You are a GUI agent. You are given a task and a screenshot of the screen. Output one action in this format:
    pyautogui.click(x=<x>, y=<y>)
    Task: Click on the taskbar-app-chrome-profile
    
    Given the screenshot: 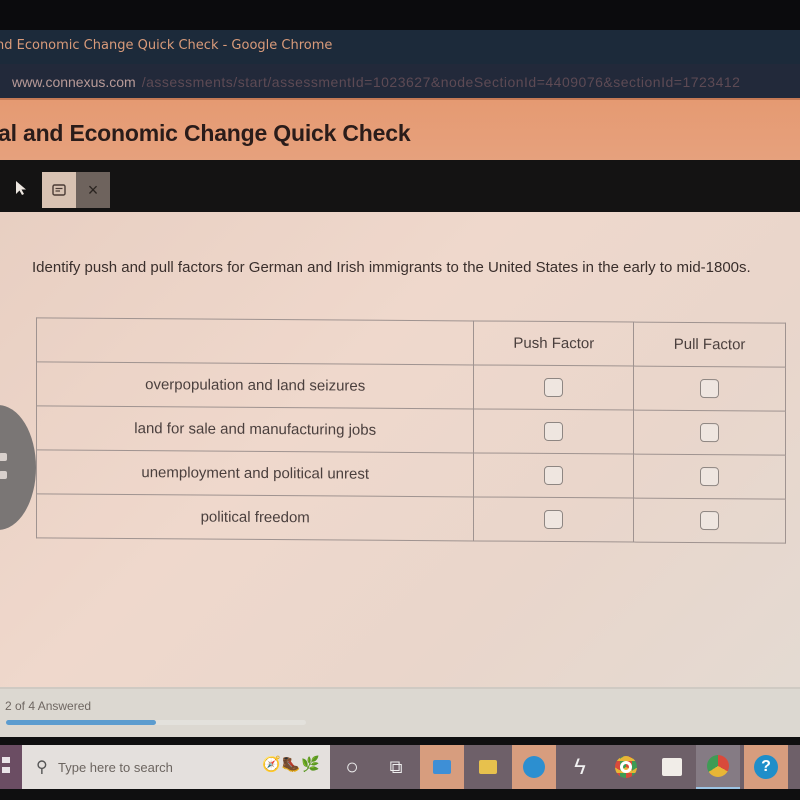 What is the action you would take?
    pyautogui.click(x=718, y=767)
    